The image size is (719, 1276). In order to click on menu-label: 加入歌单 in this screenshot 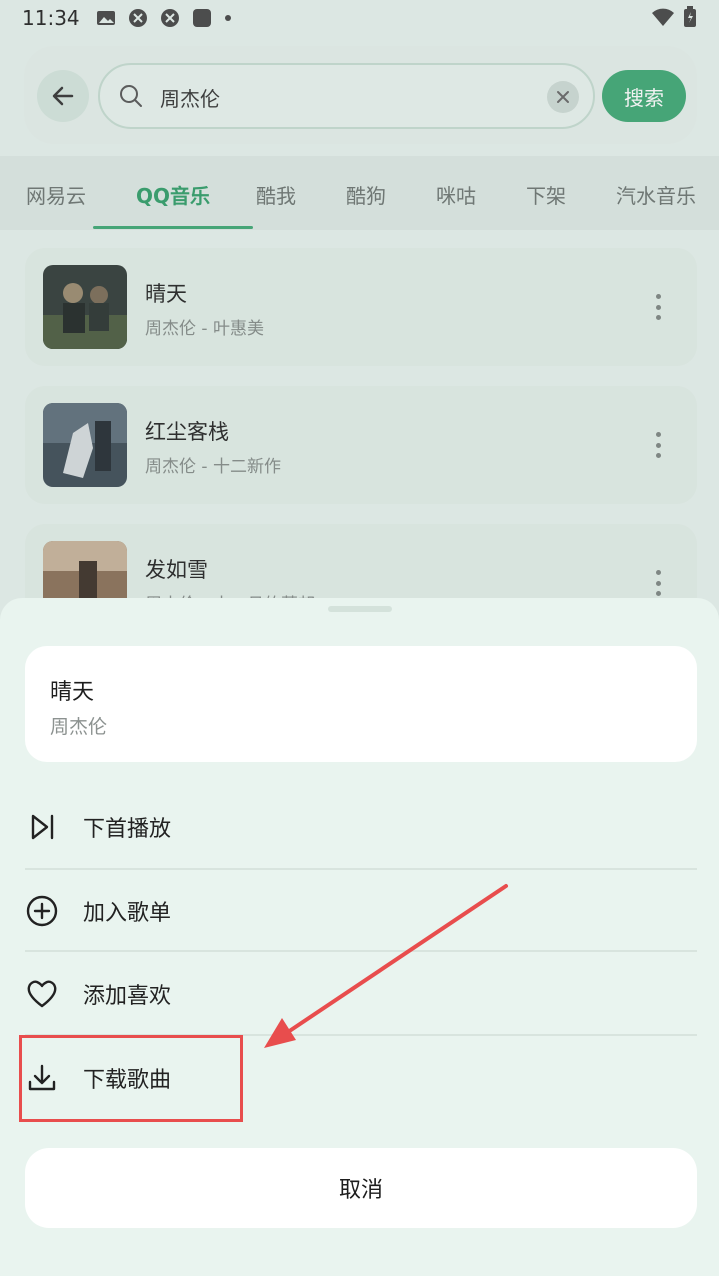, I will do `click(127, 913)`.